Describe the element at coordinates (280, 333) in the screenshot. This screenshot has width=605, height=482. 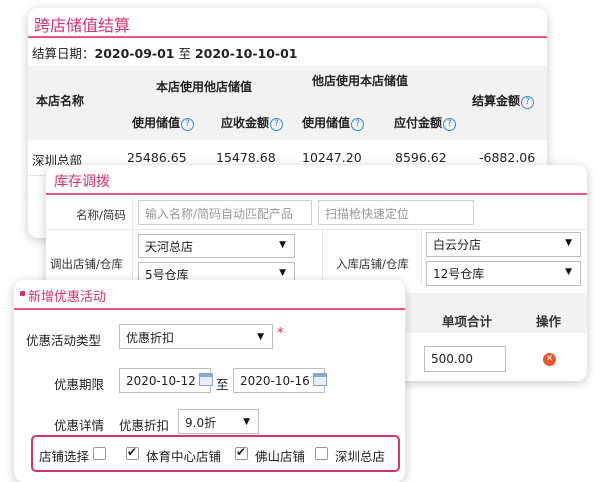
I see `required-mark: *` at that location.